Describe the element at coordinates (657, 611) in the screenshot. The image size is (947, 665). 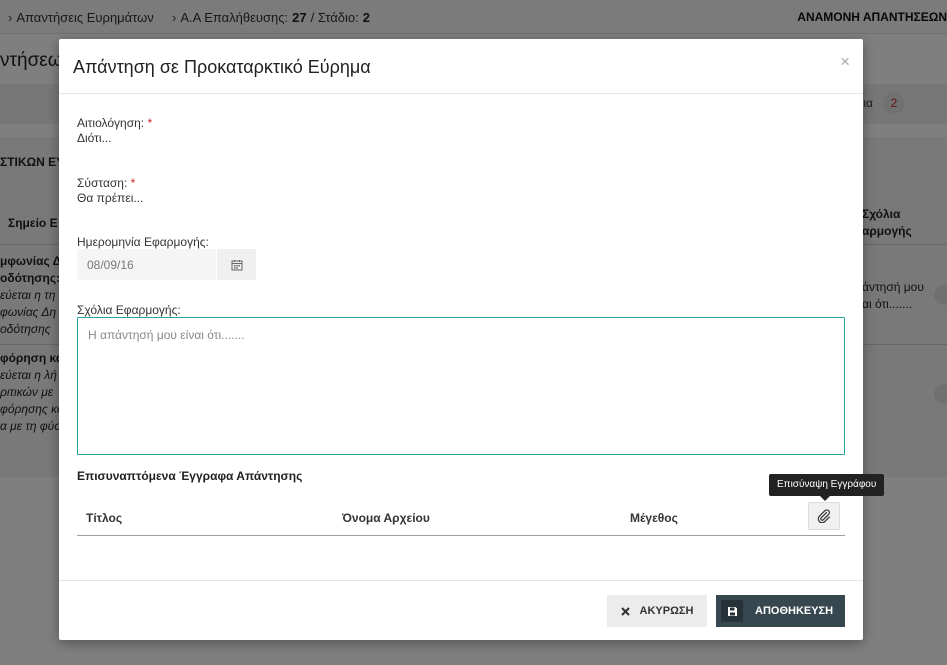
I see `cancel-button: ΑΚΥΡΩΣΗ` at that location.